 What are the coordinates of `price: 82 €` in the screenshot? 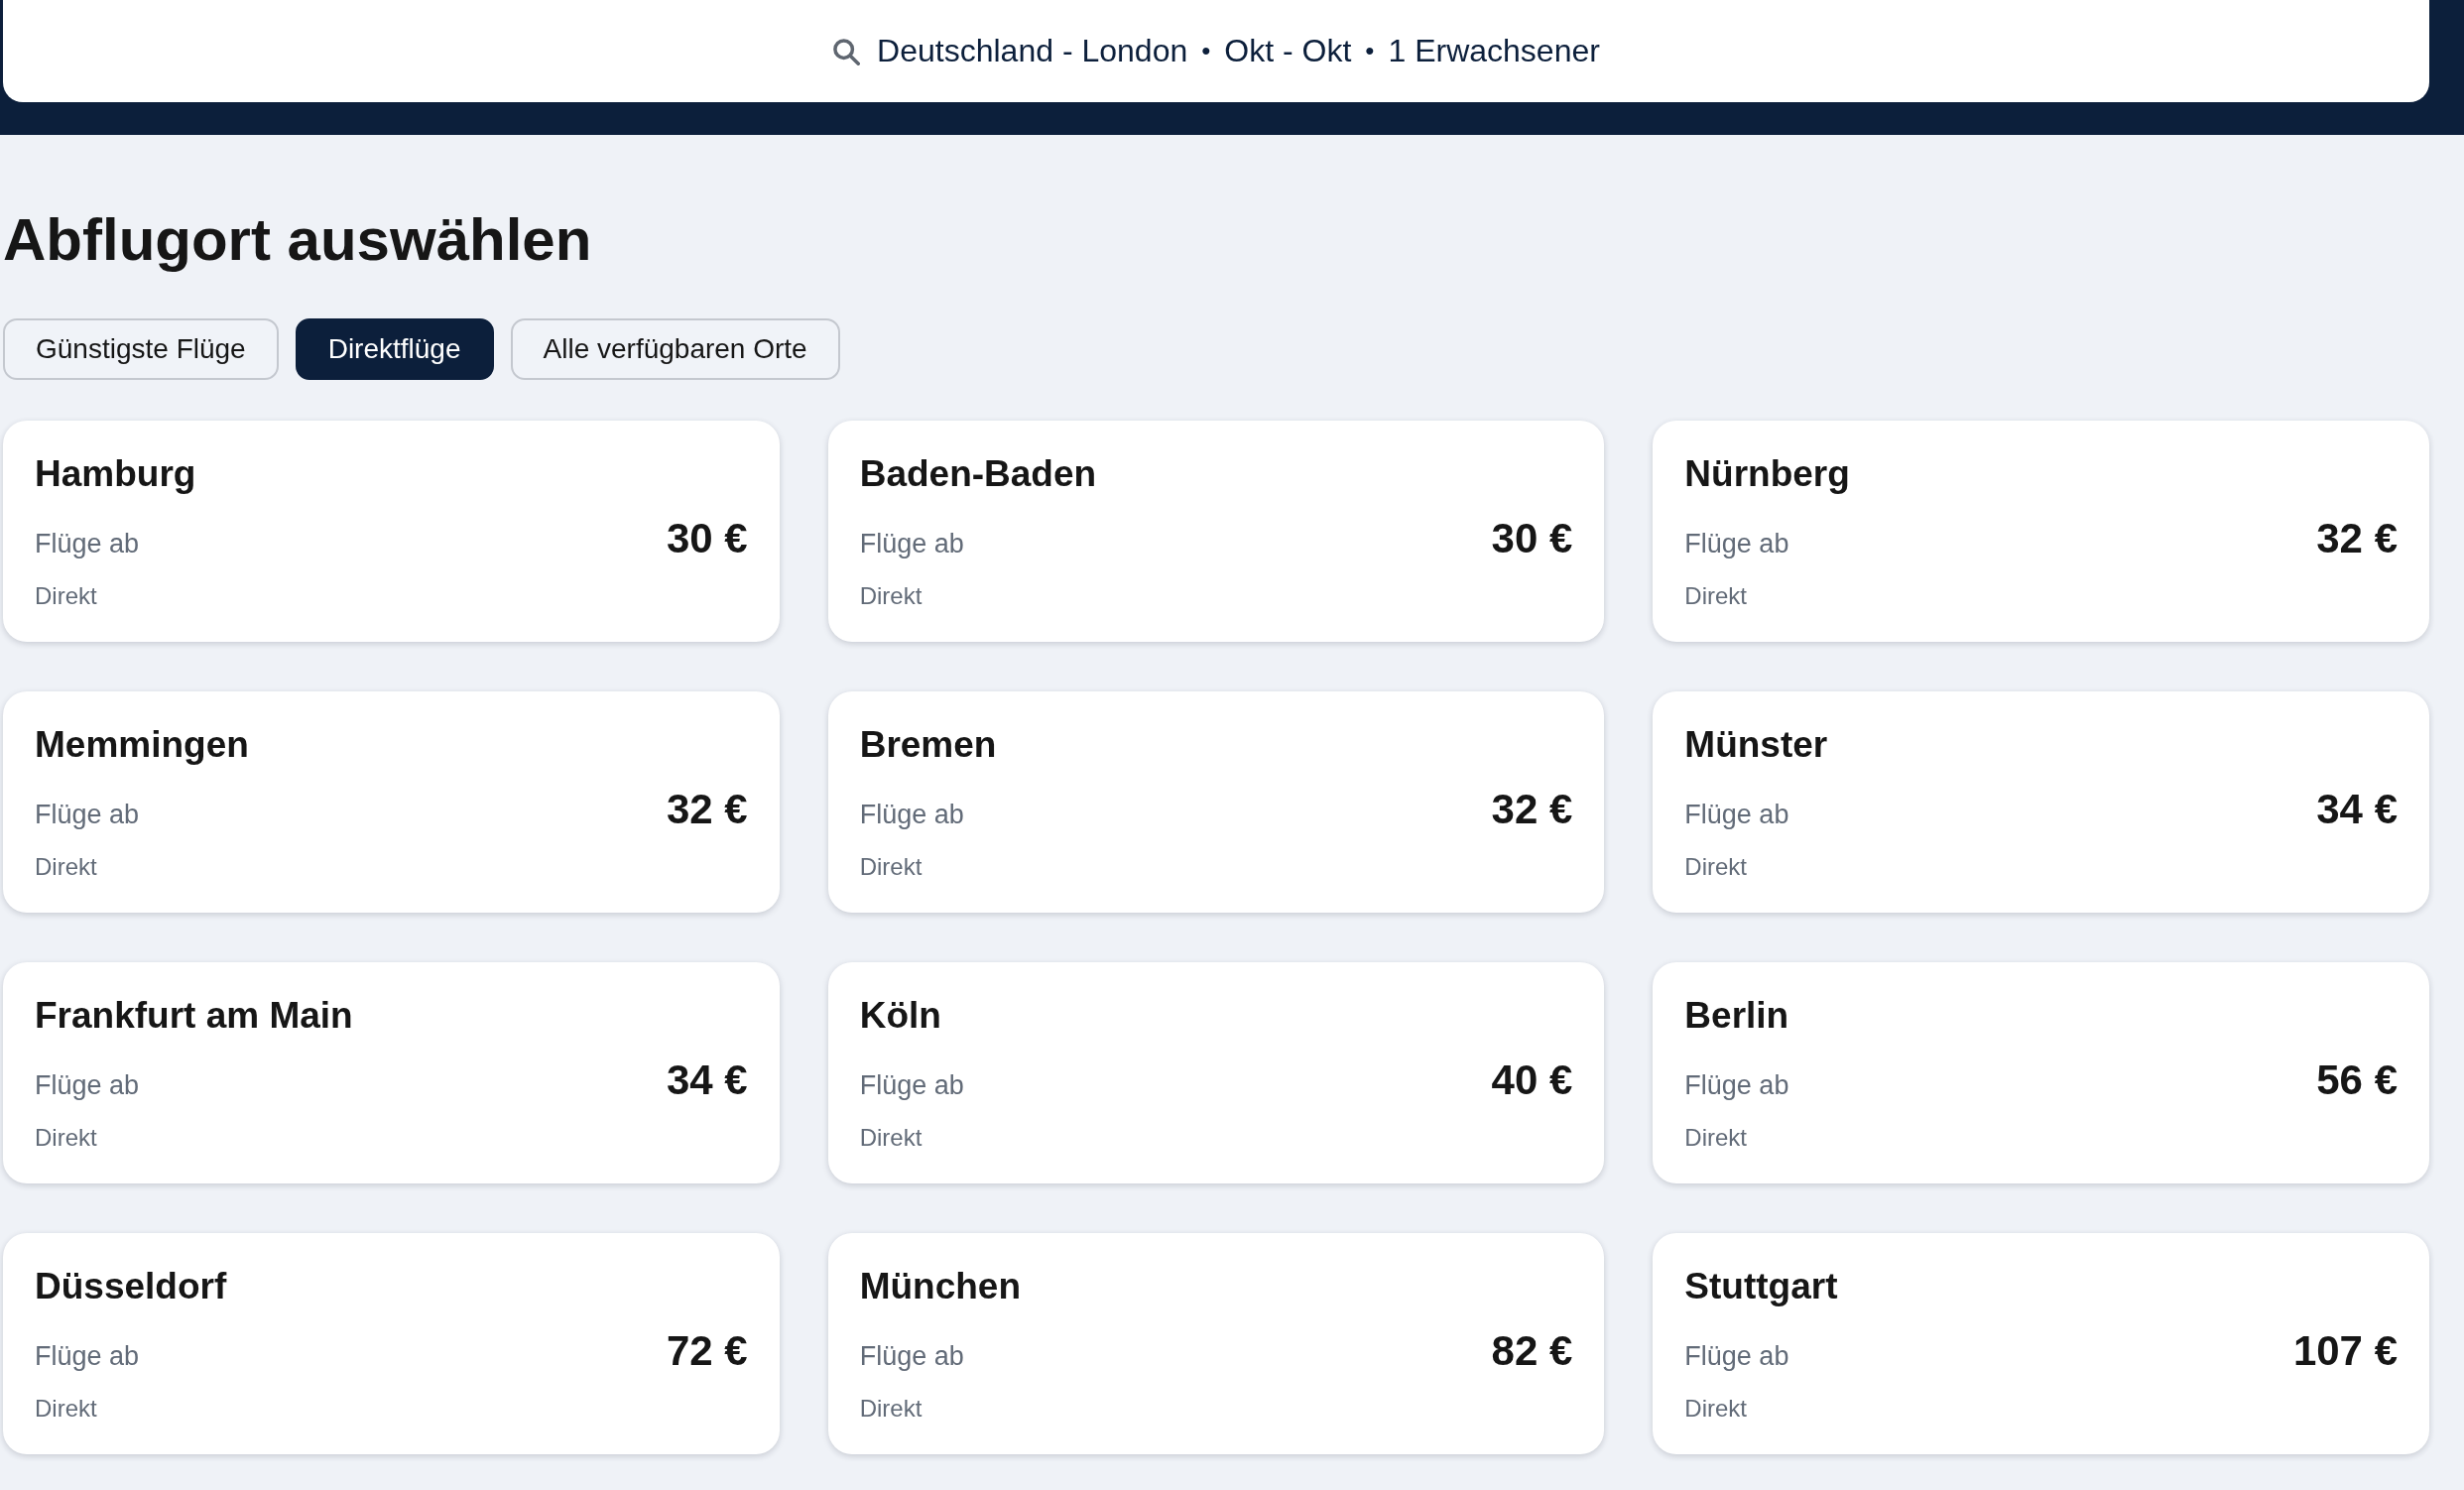 It's located at (1532, 1351).